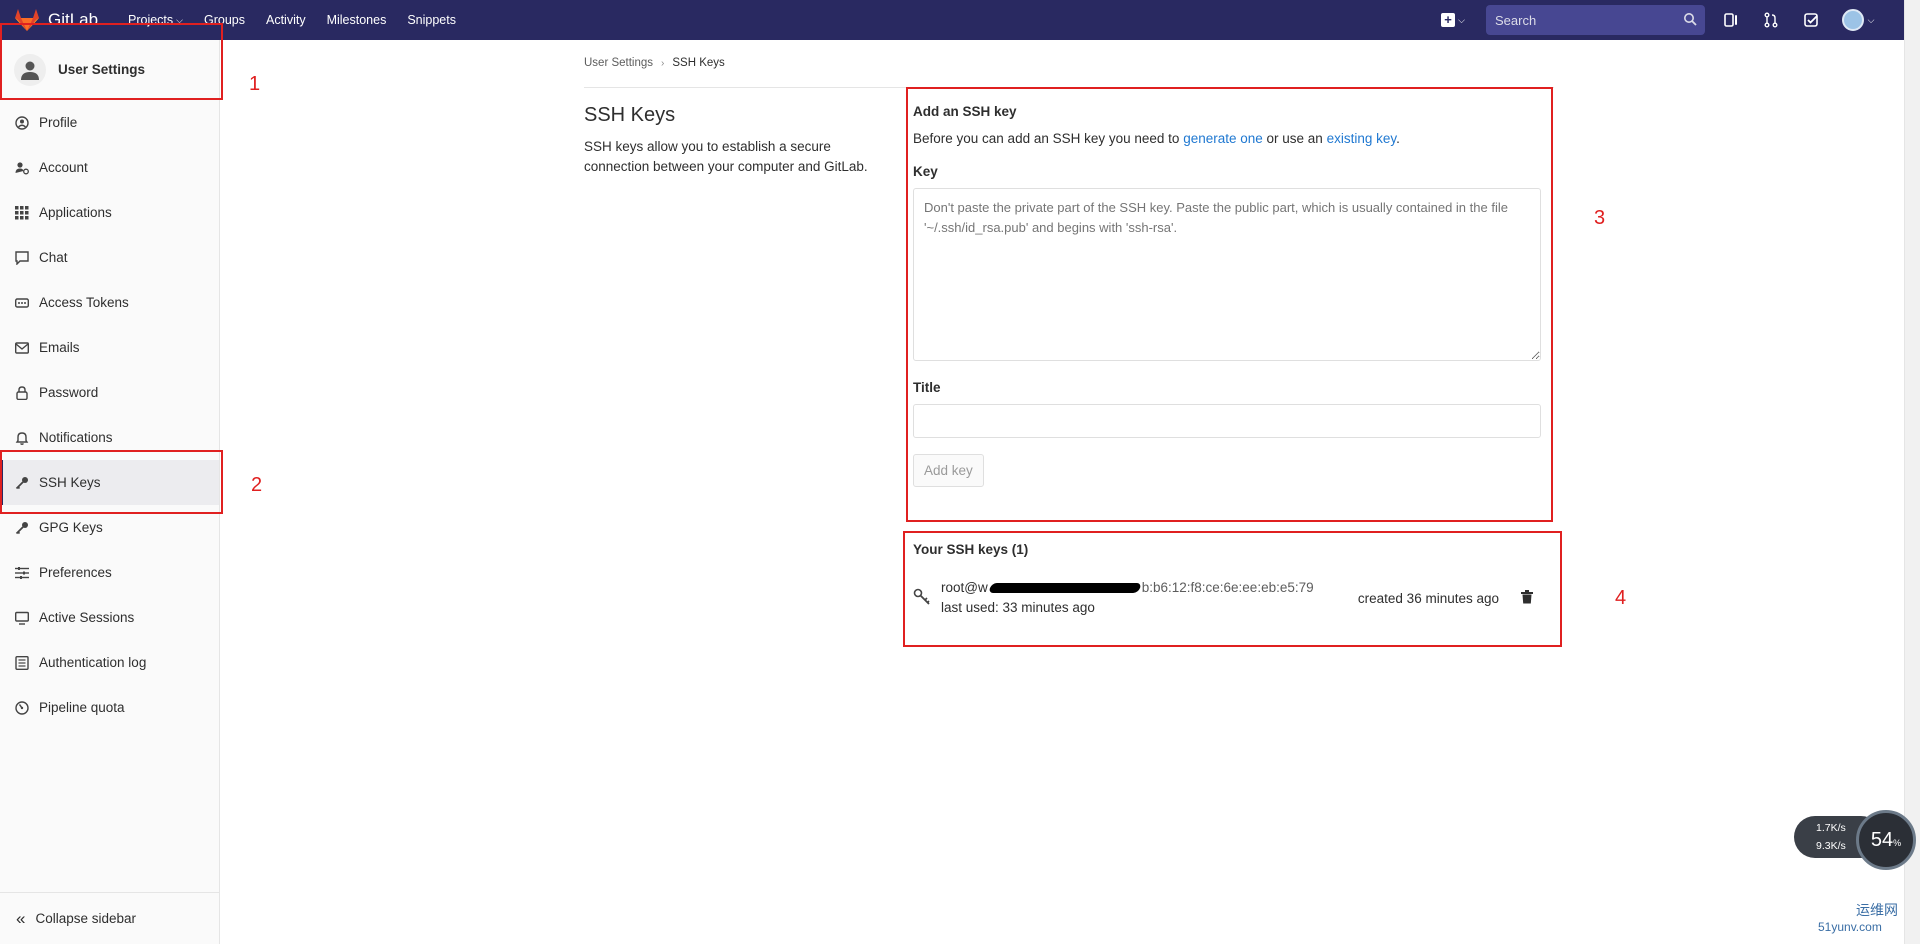 This screenshot has width=1920, height=944. I want to click on sidebar-item-authentication-log: Authentication log, so click(109, 662).